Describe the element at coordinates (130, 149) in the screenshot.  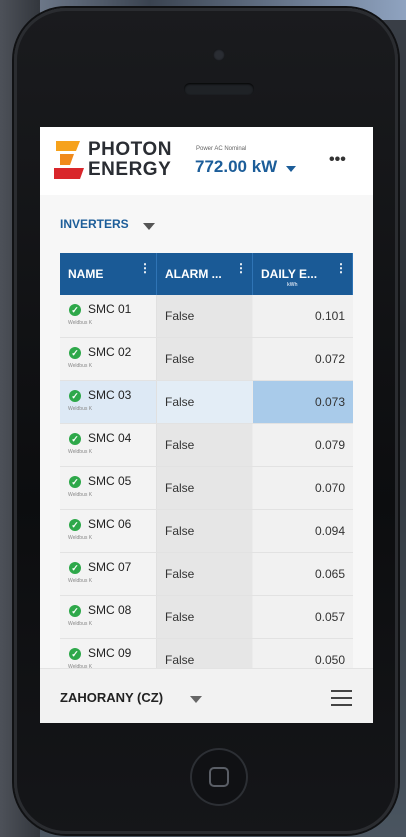
I see `logo-line-1: PHOTON` at that location.